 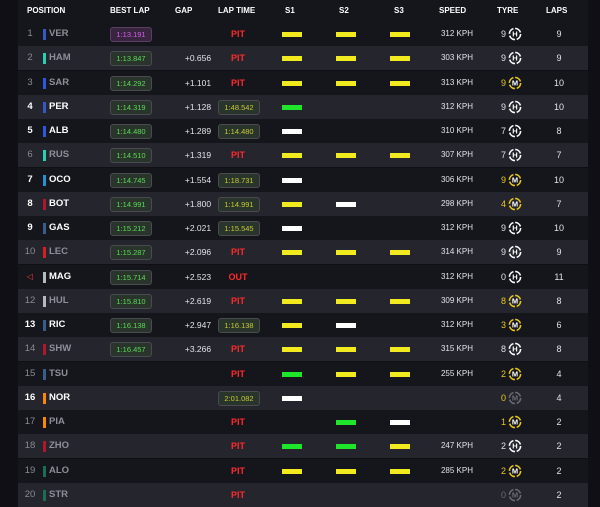 What do you see at coordinates (303, 155) in the screenshot?
I see `table-row: 6 RUS 1:14.510 +1.319 PIT 307 KPH 7 H 7` at bounding box center [303, 155].